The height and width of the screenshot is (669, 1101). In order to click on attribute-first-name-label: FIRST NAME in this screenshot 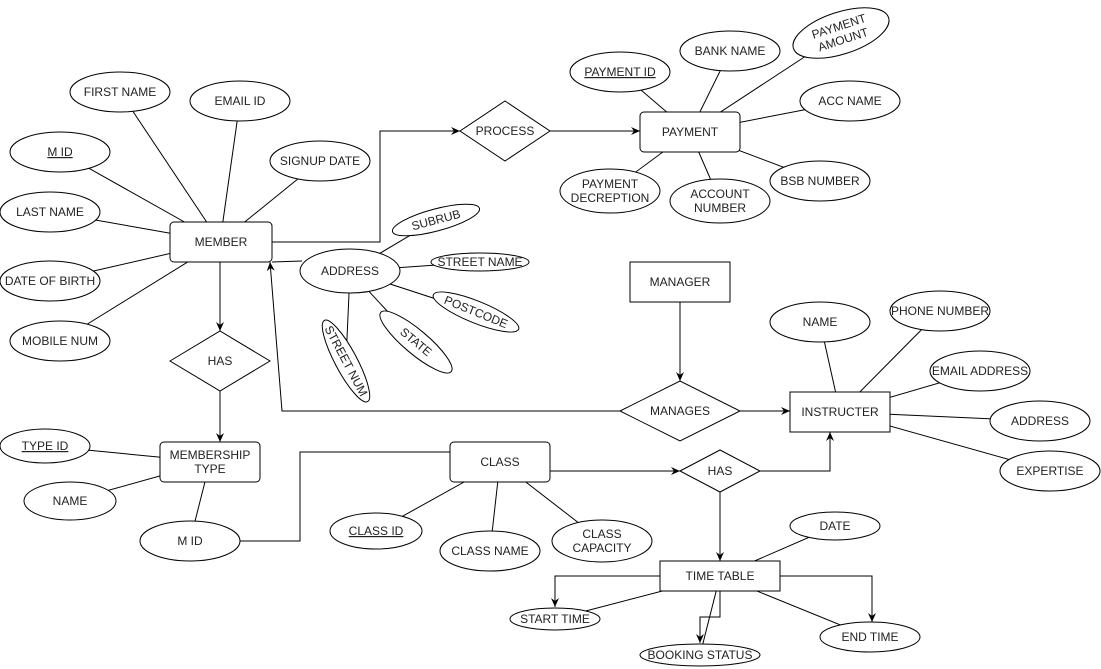, I will do `click(120, 92)`.